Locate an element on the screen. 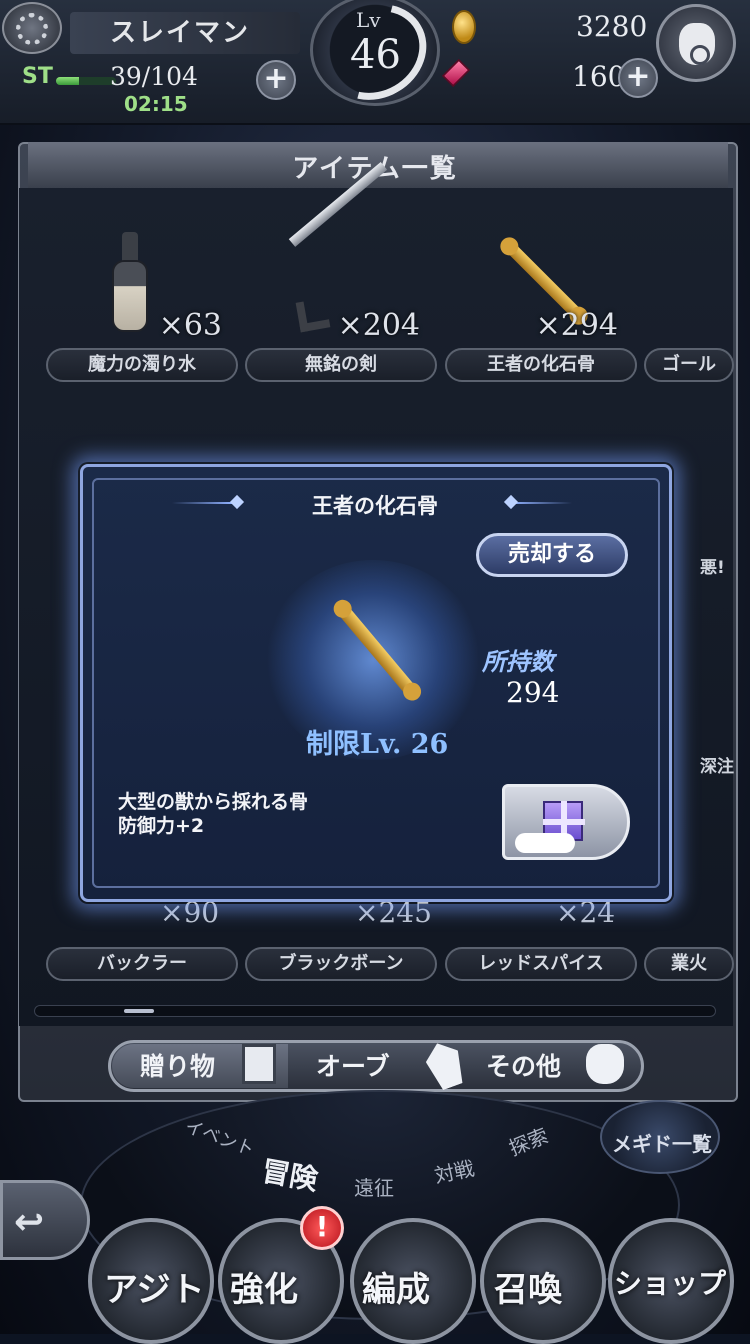 This screenshot has height=1344, width=750. settings-button is located at coordinates (32, 28).